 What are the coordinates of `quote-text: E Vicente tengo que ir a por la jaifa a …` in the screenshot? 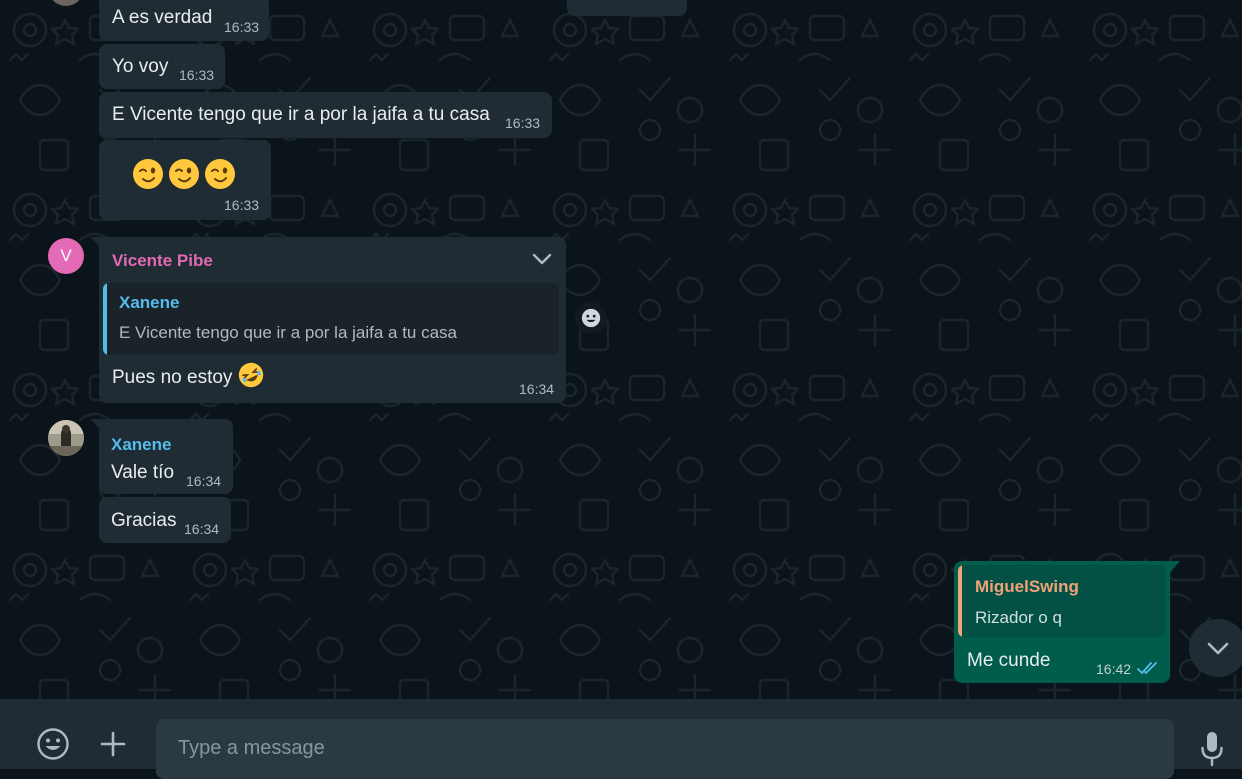 It's located at (288, 332).